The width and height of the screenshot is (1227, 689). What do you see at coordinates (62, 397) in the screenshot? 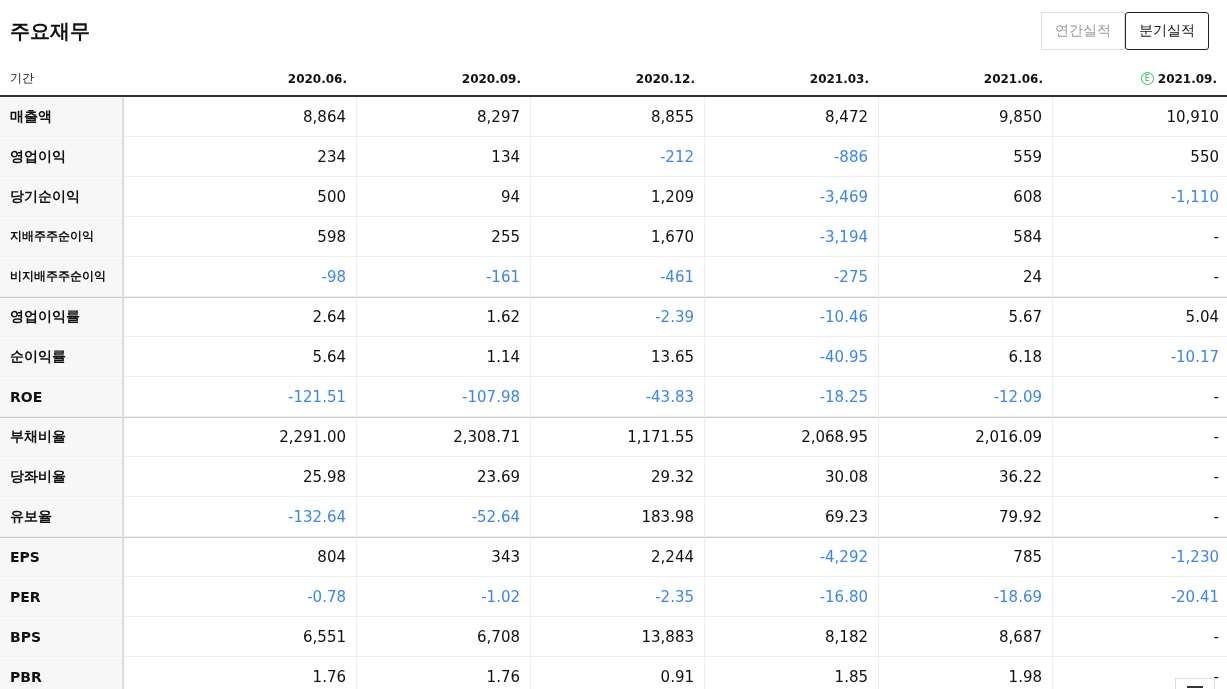
I see `row-header: ROE` at bounding box center [62, 397].